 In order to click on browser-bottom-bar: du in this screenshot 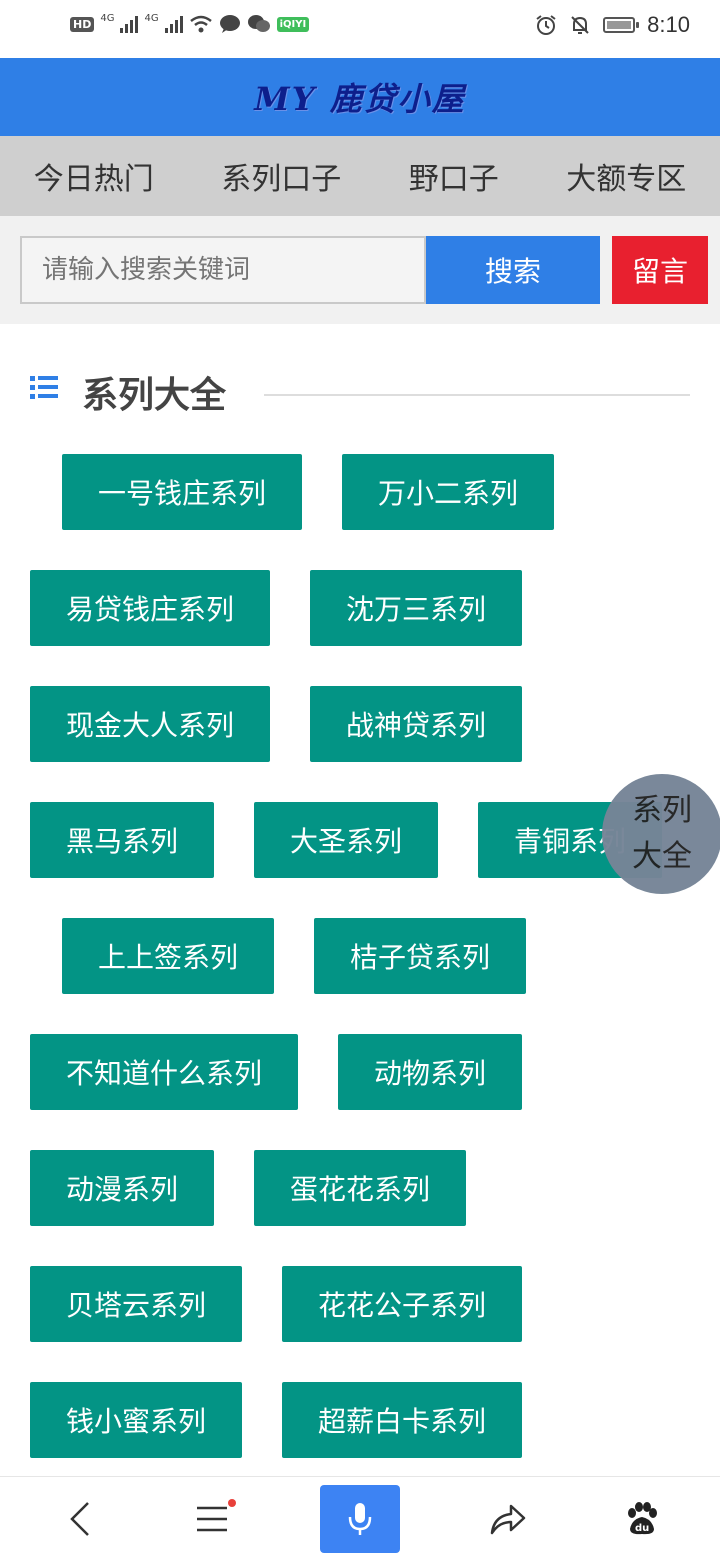, I will do `click(360, 1518)`.